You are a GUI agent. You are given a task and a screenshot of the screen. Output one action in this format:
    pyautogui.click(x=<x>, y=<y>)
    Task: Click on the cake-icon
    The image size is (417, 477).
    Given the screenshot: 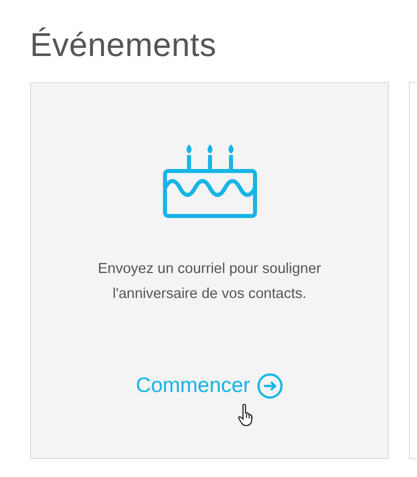 What is the action you would take?
    pyautogui.click(x=210, y=181)
    